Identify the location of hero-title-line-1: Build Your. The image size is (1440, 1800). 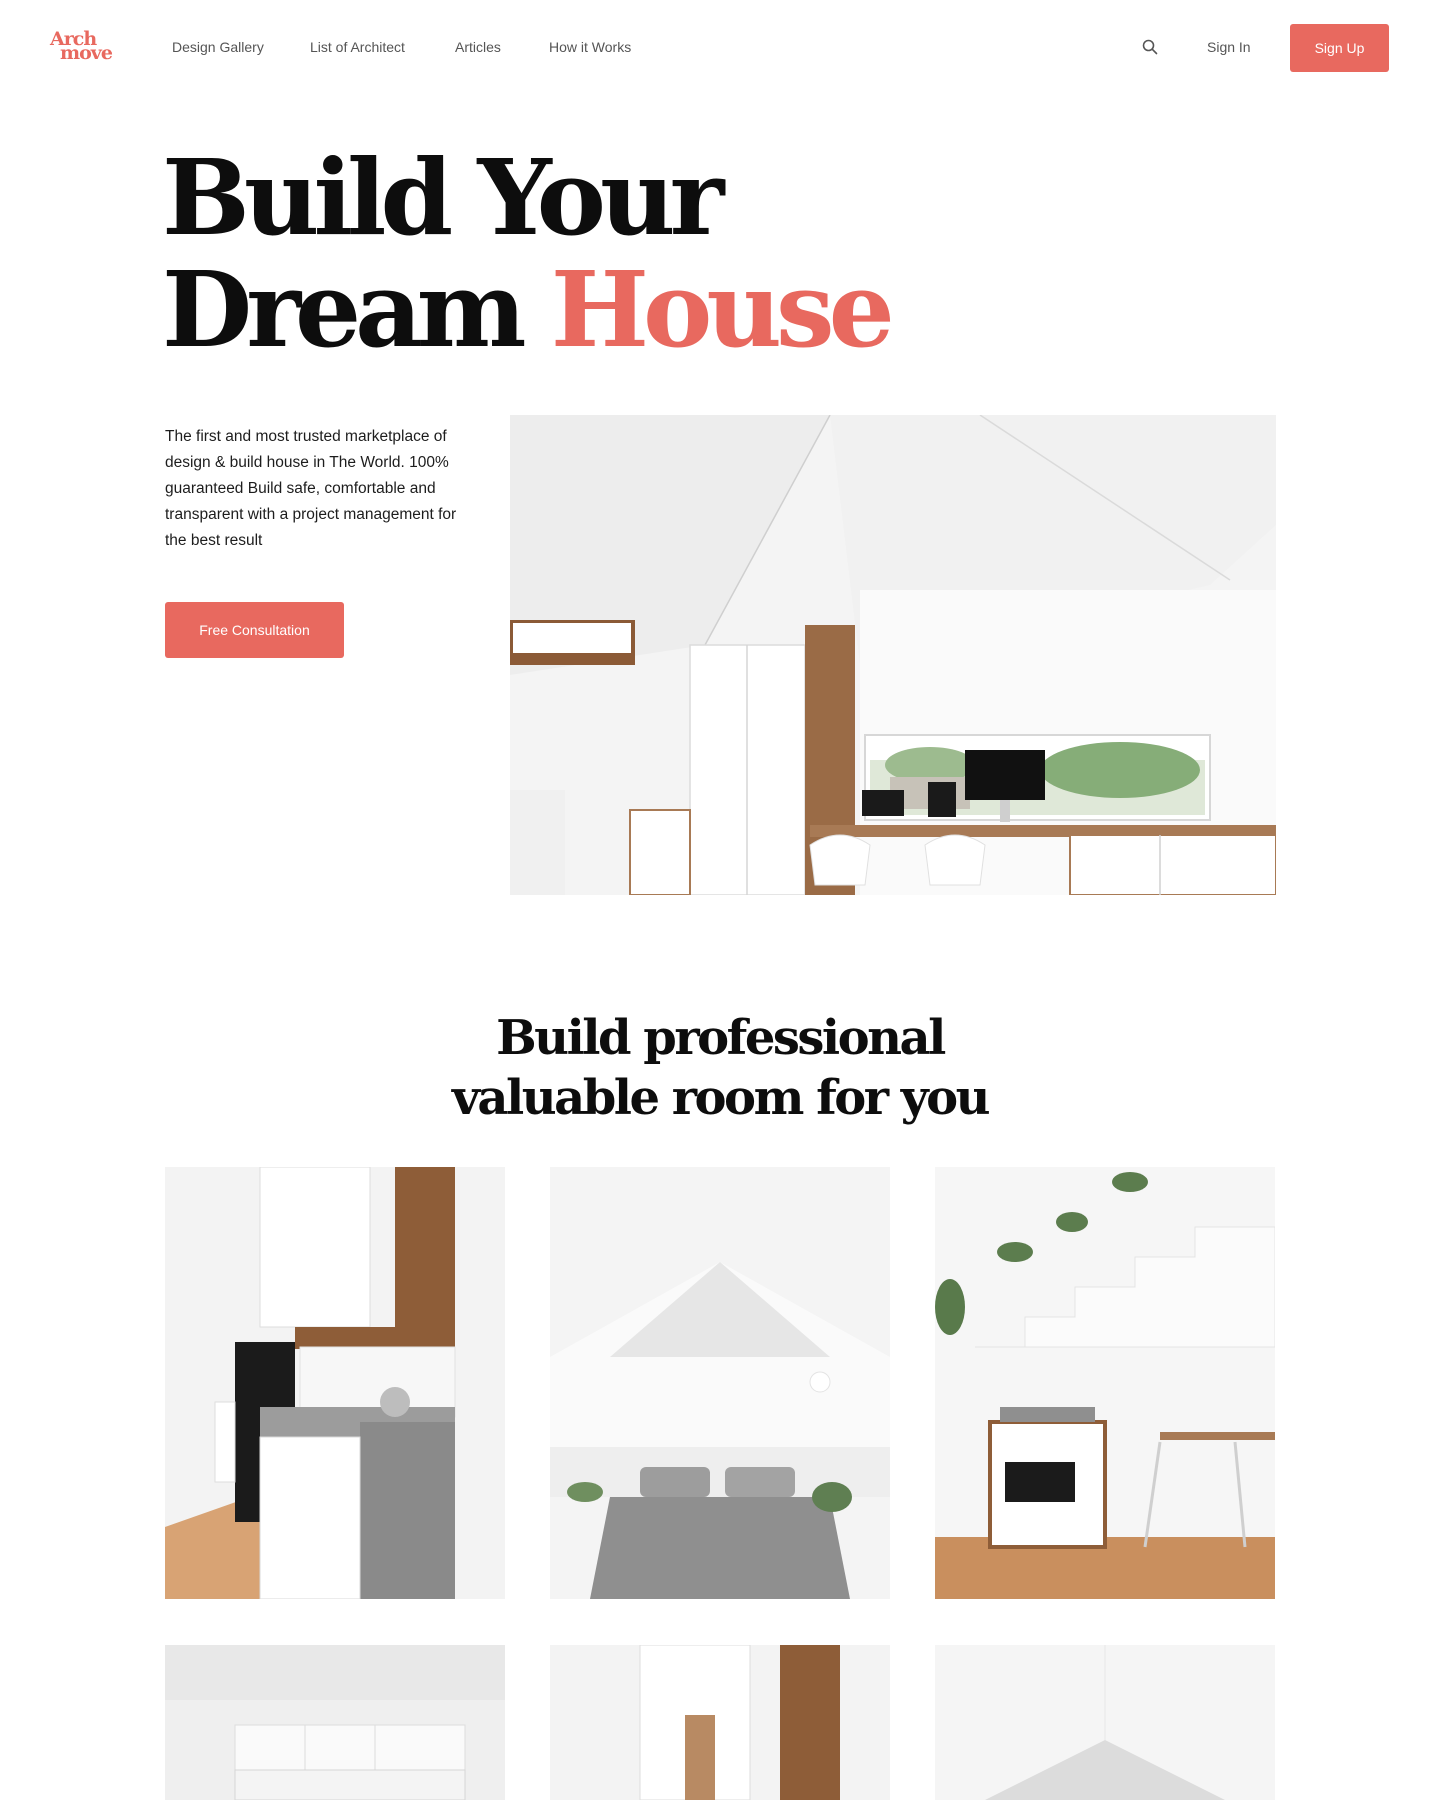
(443, 197).